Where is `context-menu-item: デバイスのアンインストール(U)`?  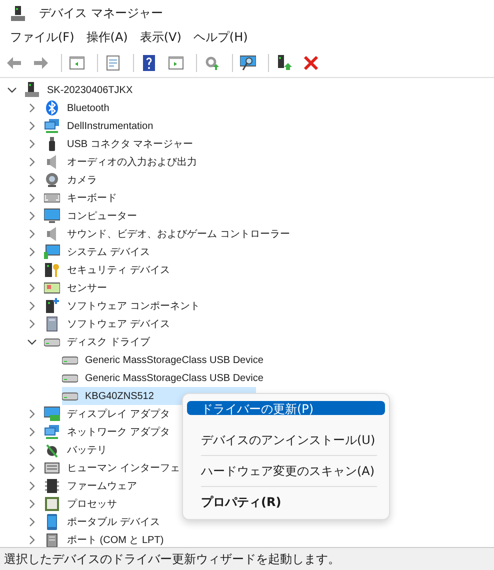
context-menu-item: デバイスのアンインストール(U) is located at coordinates (286, 440).